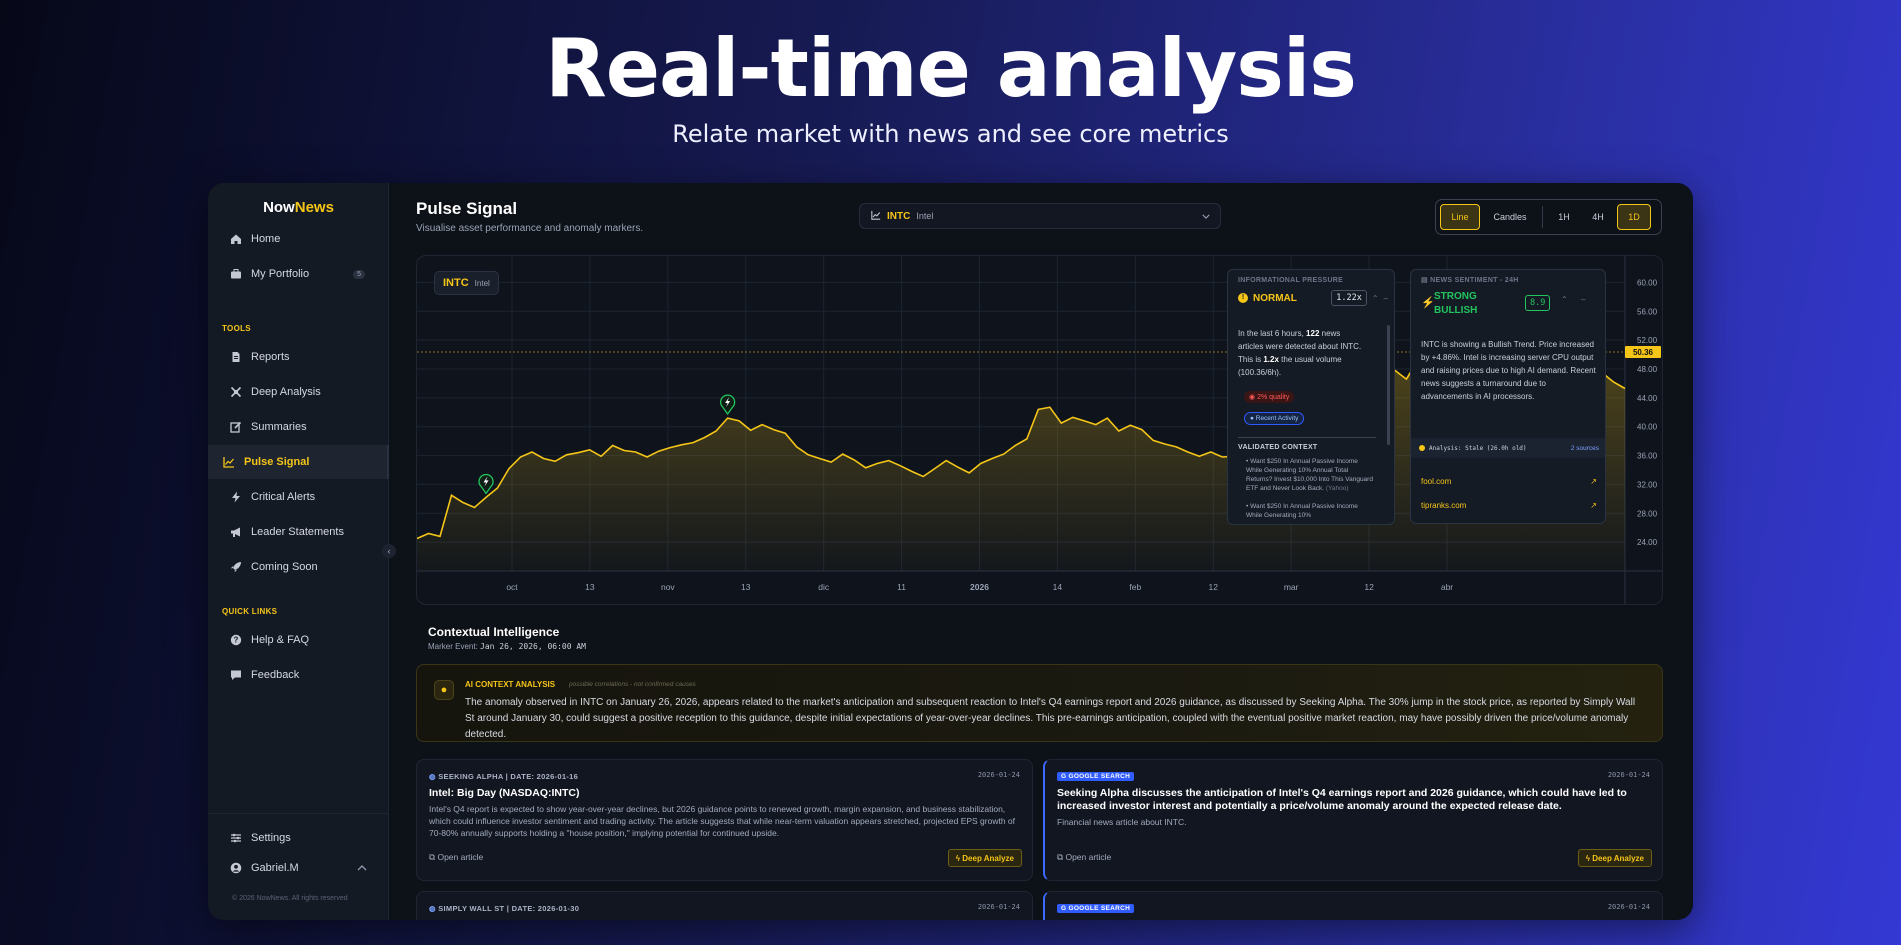 Image resolution: width=1901 pixels, height=945 pixels. I want to click on user-menu: Gabriel.M, so click(298, 868).